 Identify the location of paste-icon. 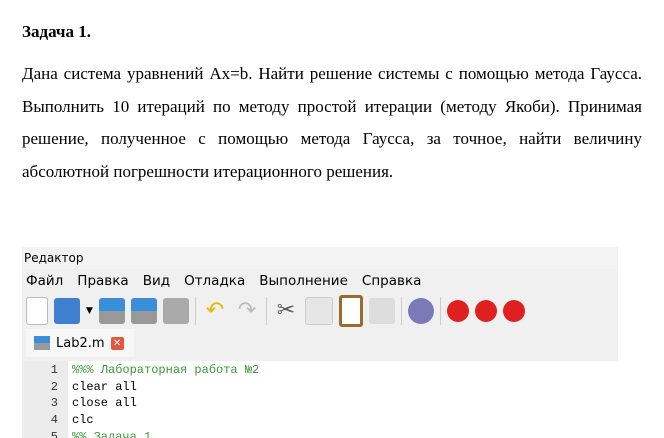
(350, 311).